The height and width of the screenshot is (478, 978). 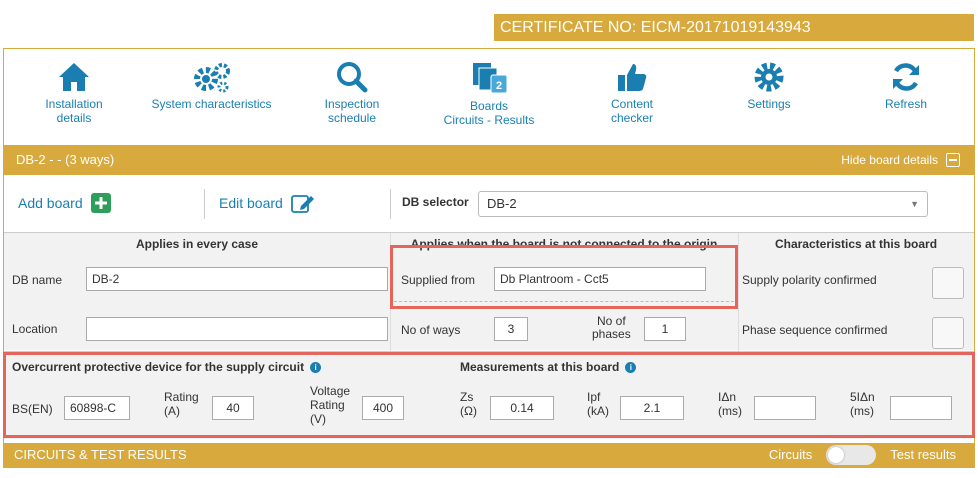 I want to click on circuits-test-results-toggle, so click(x=851, y=455).